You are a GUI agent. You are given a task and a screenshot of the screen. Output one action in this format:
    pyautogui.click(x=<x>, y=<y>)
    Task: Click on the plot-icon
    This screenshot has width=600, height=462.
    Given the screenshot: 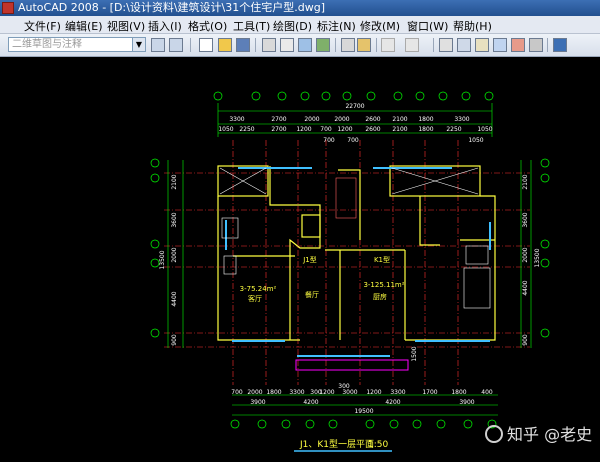 What is the action you would take?
    pyautogui.click(x=323, y=45)
    